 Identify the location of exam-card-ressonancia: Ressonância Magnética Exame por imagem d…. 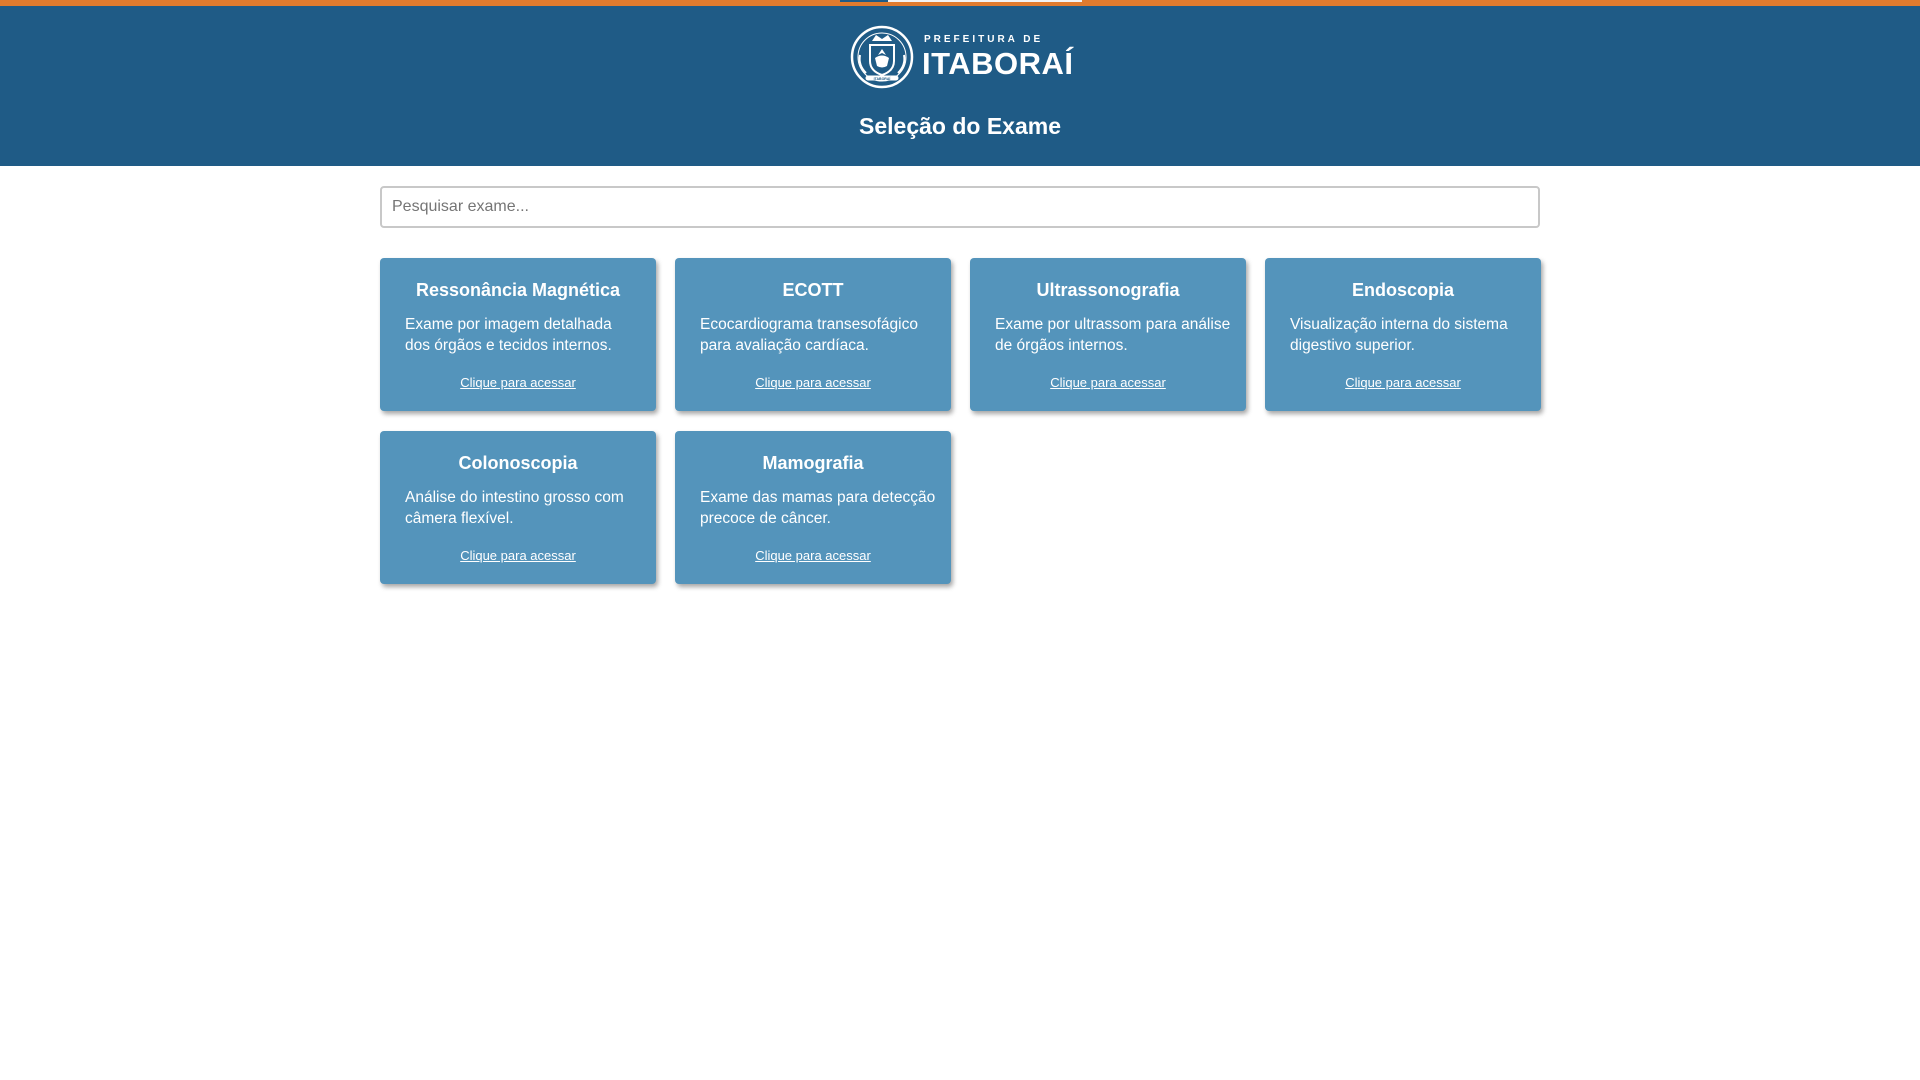
(518, 334).